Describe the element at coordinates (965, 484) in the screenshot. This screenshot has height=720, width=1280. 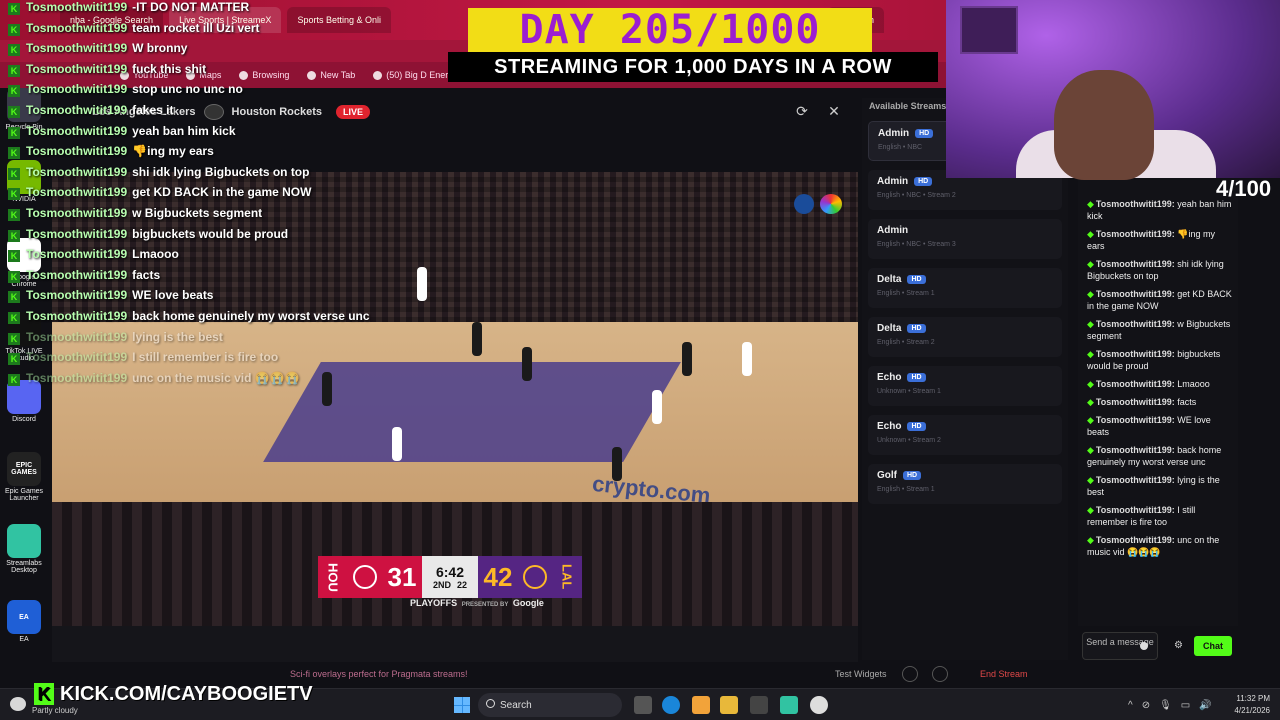
I see `stream-option: Golf HD English • Stream 1` at that location.